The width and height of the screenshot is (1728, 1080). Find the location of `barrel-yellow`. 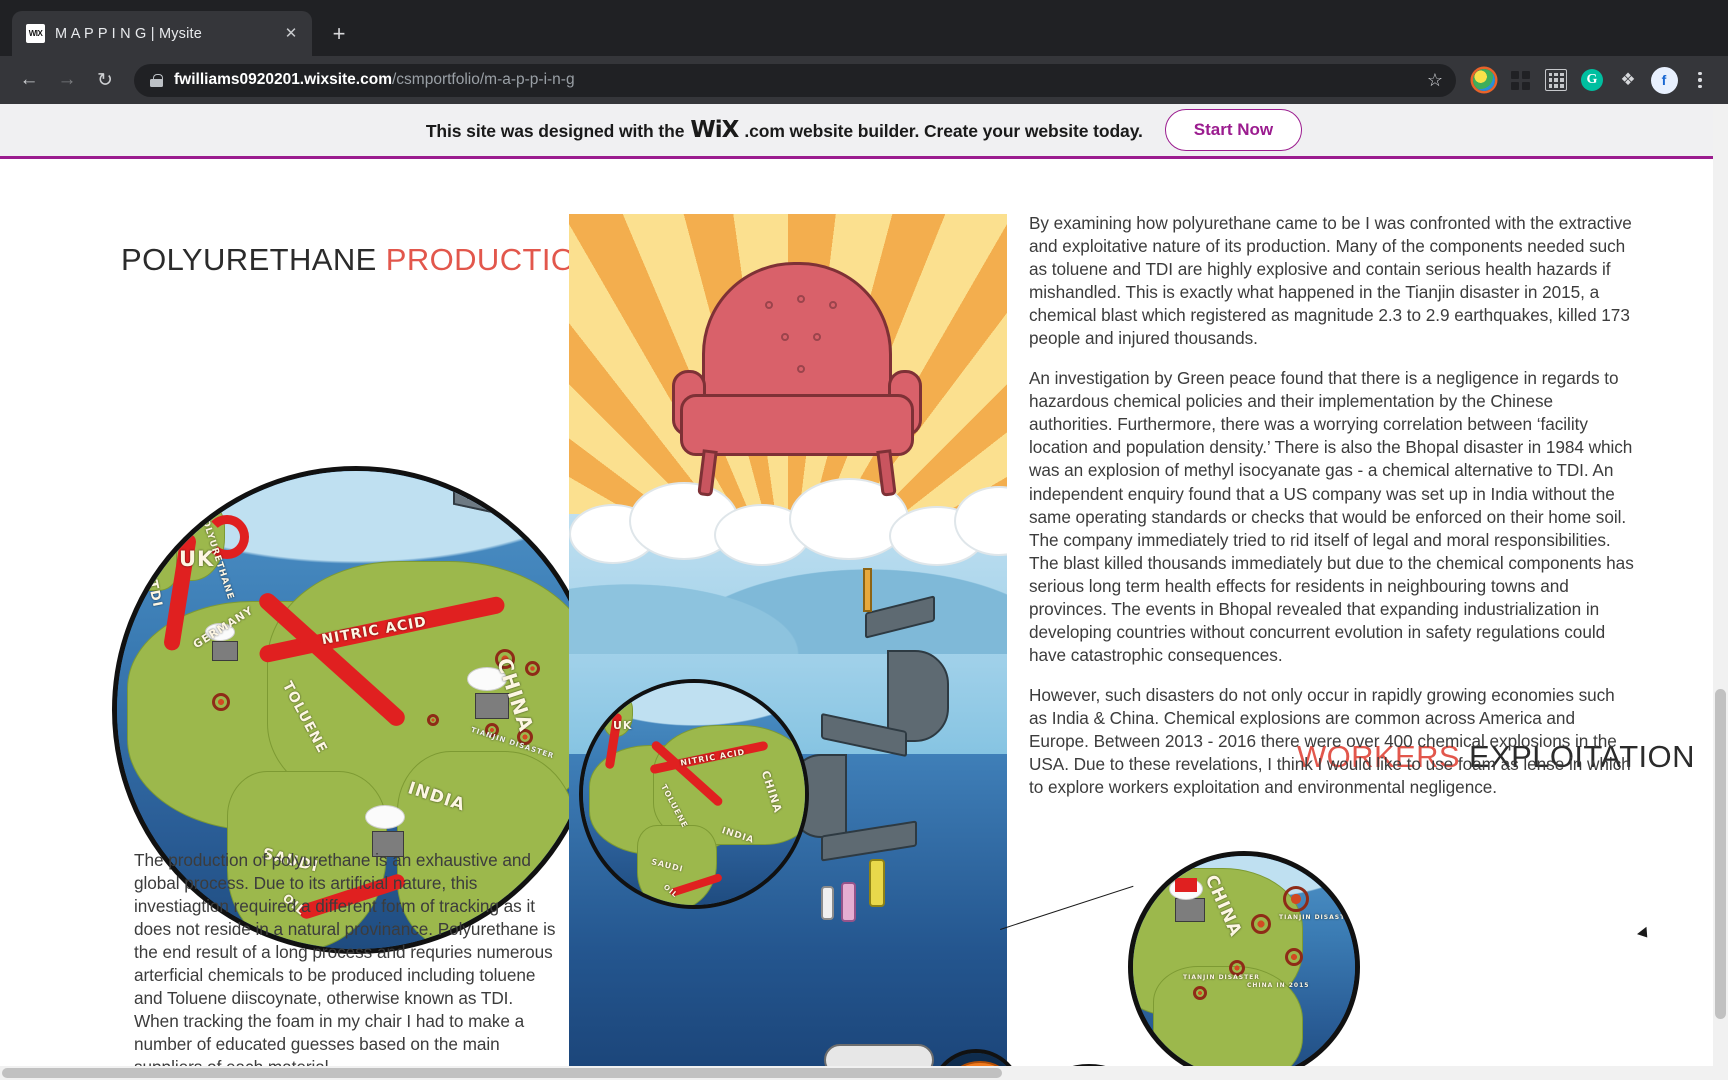

barrel-yellow is located at coordinates (877, 883).